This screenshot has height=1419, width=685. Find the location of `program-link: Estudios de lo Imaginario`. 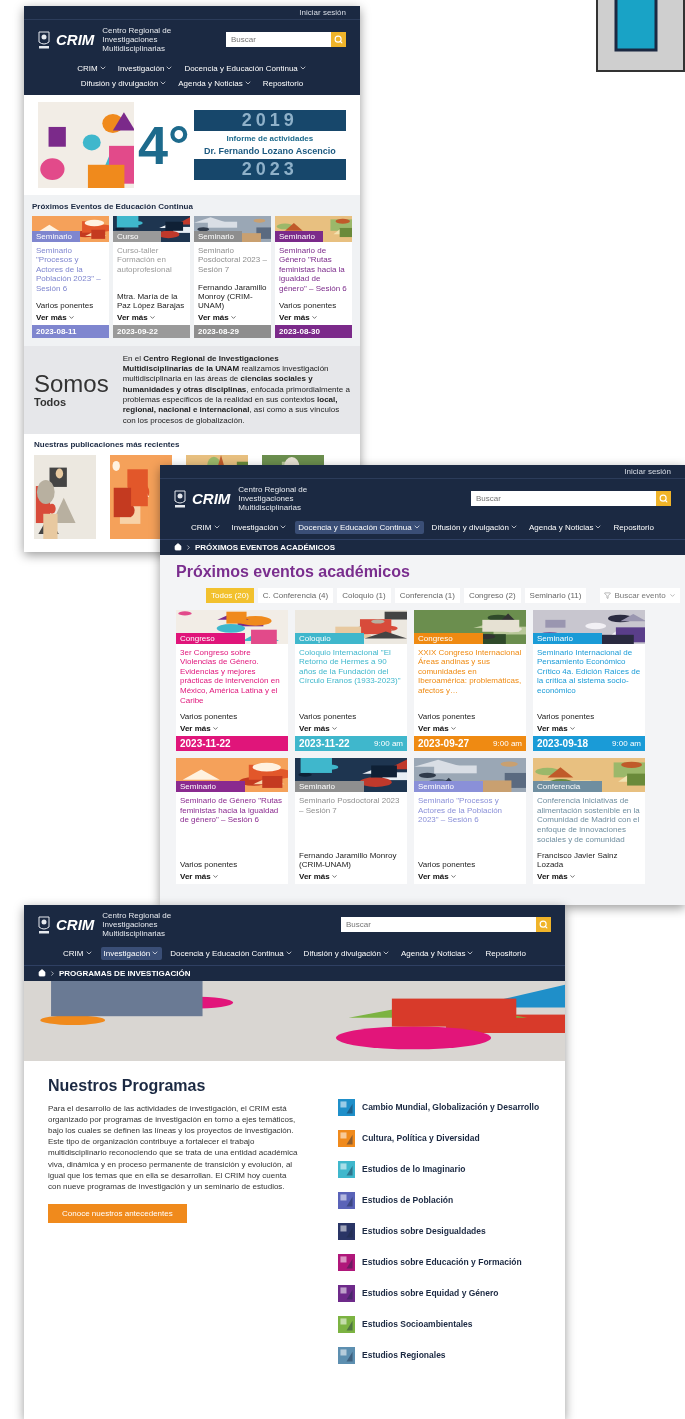

program-link: Estudios de lo Imaginario is located at coordinates (439, 1169).